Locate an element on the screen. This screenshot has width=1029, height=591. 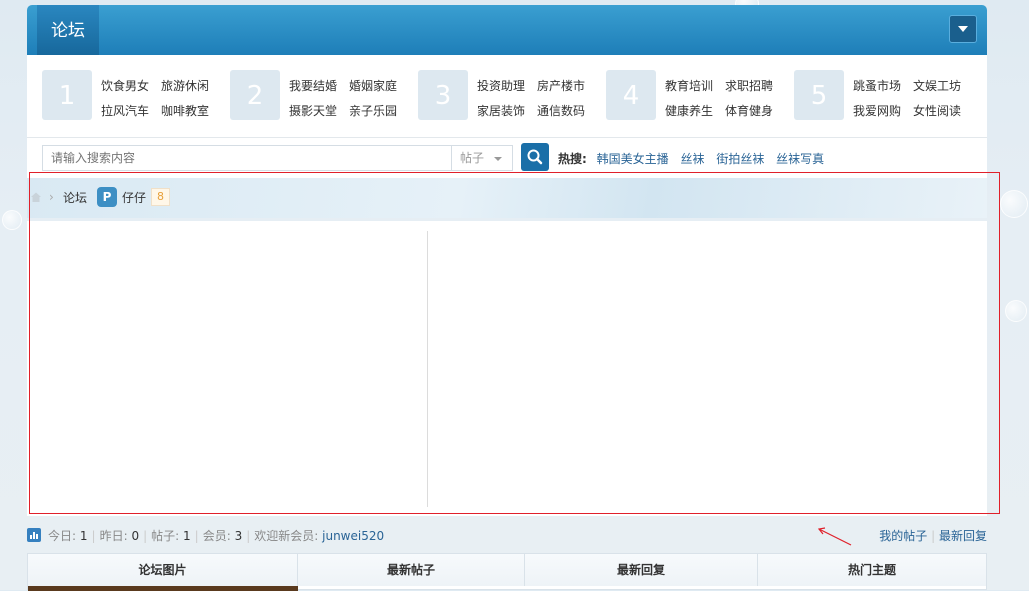
stat-label: 会员: is located at coordinates (216, 536).